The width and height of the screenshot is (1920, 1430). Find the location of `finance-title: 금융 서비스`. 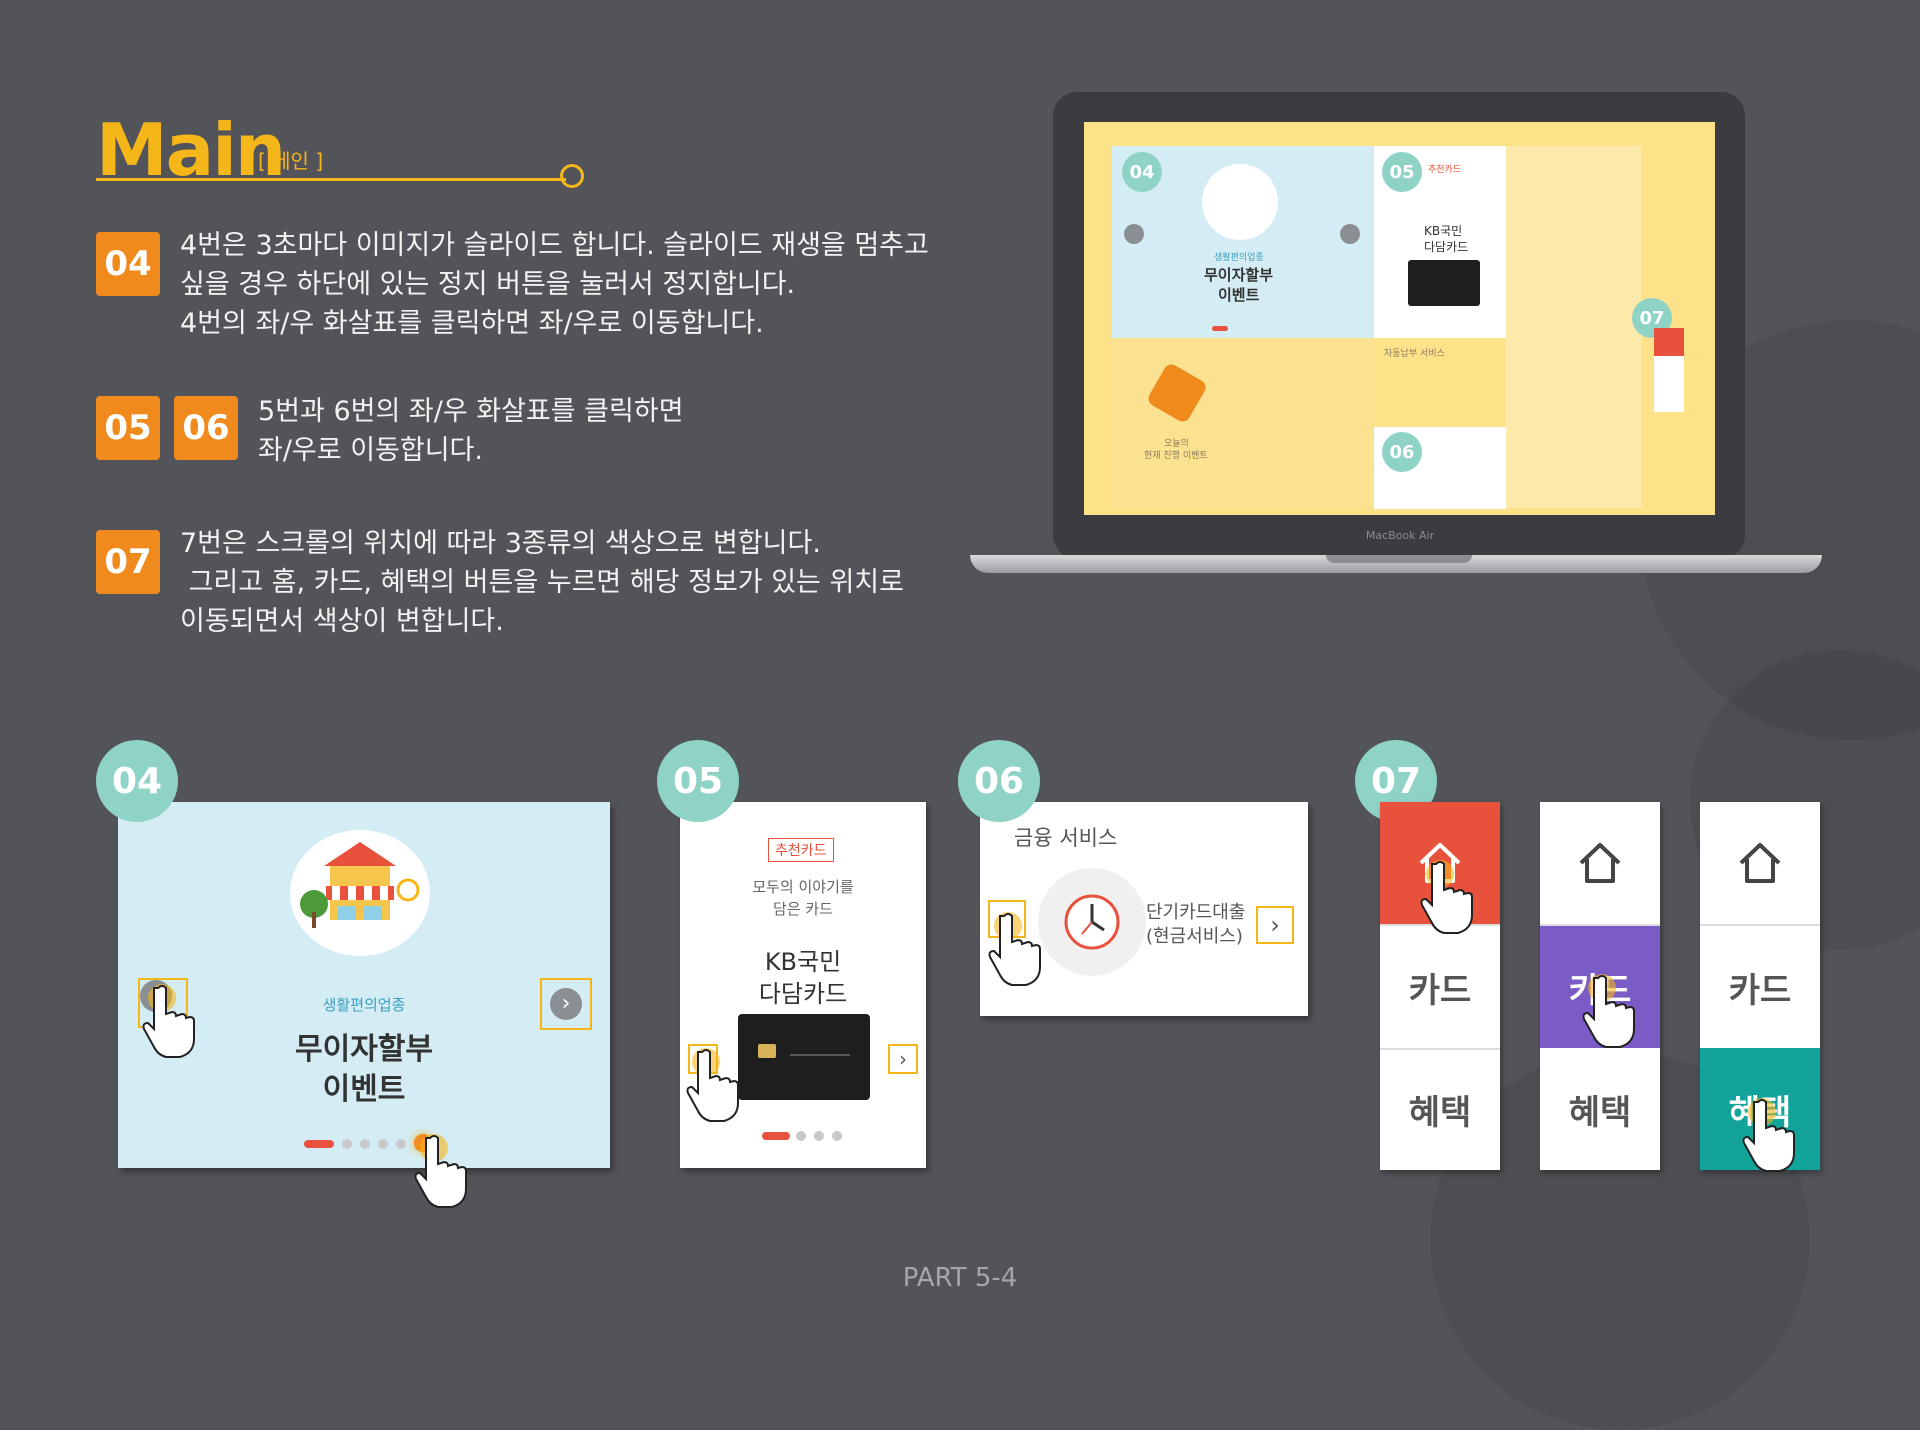

finance-title: 금융 서비스 is located at coordinates (1066, 838).